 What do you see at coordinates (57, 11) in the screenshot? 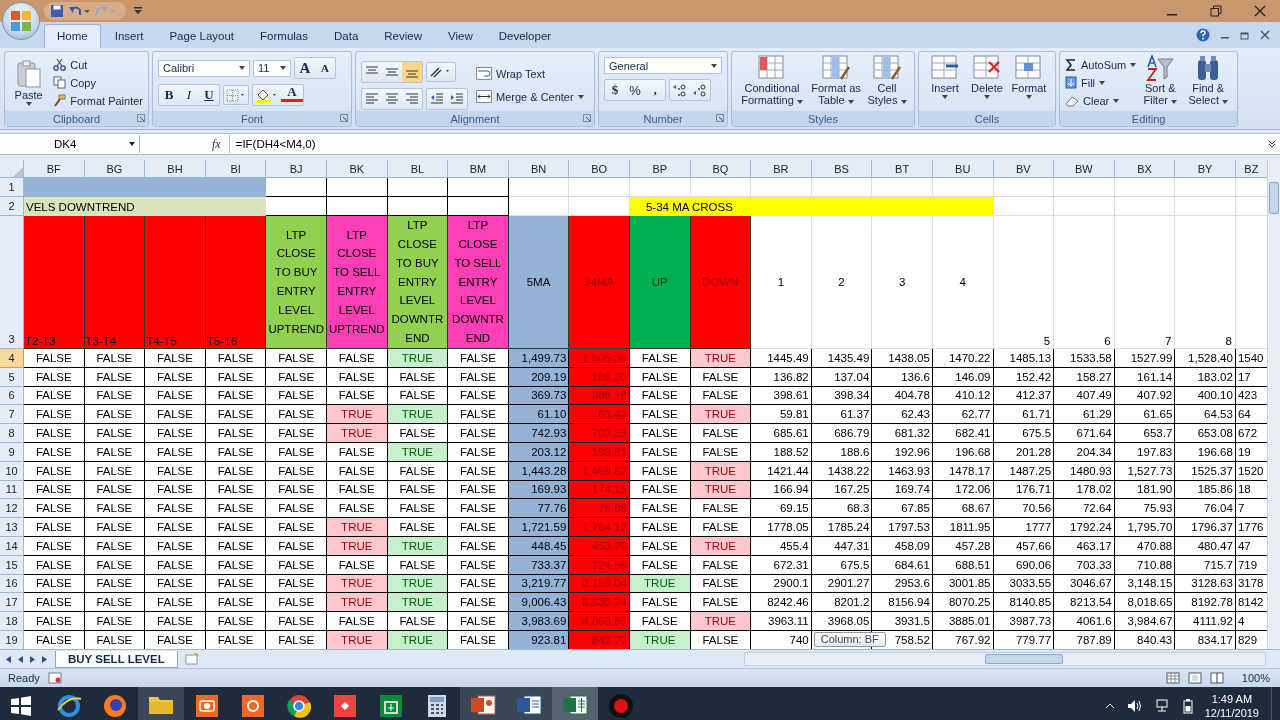
I see `save-icon` at bounding box center [57, 11].